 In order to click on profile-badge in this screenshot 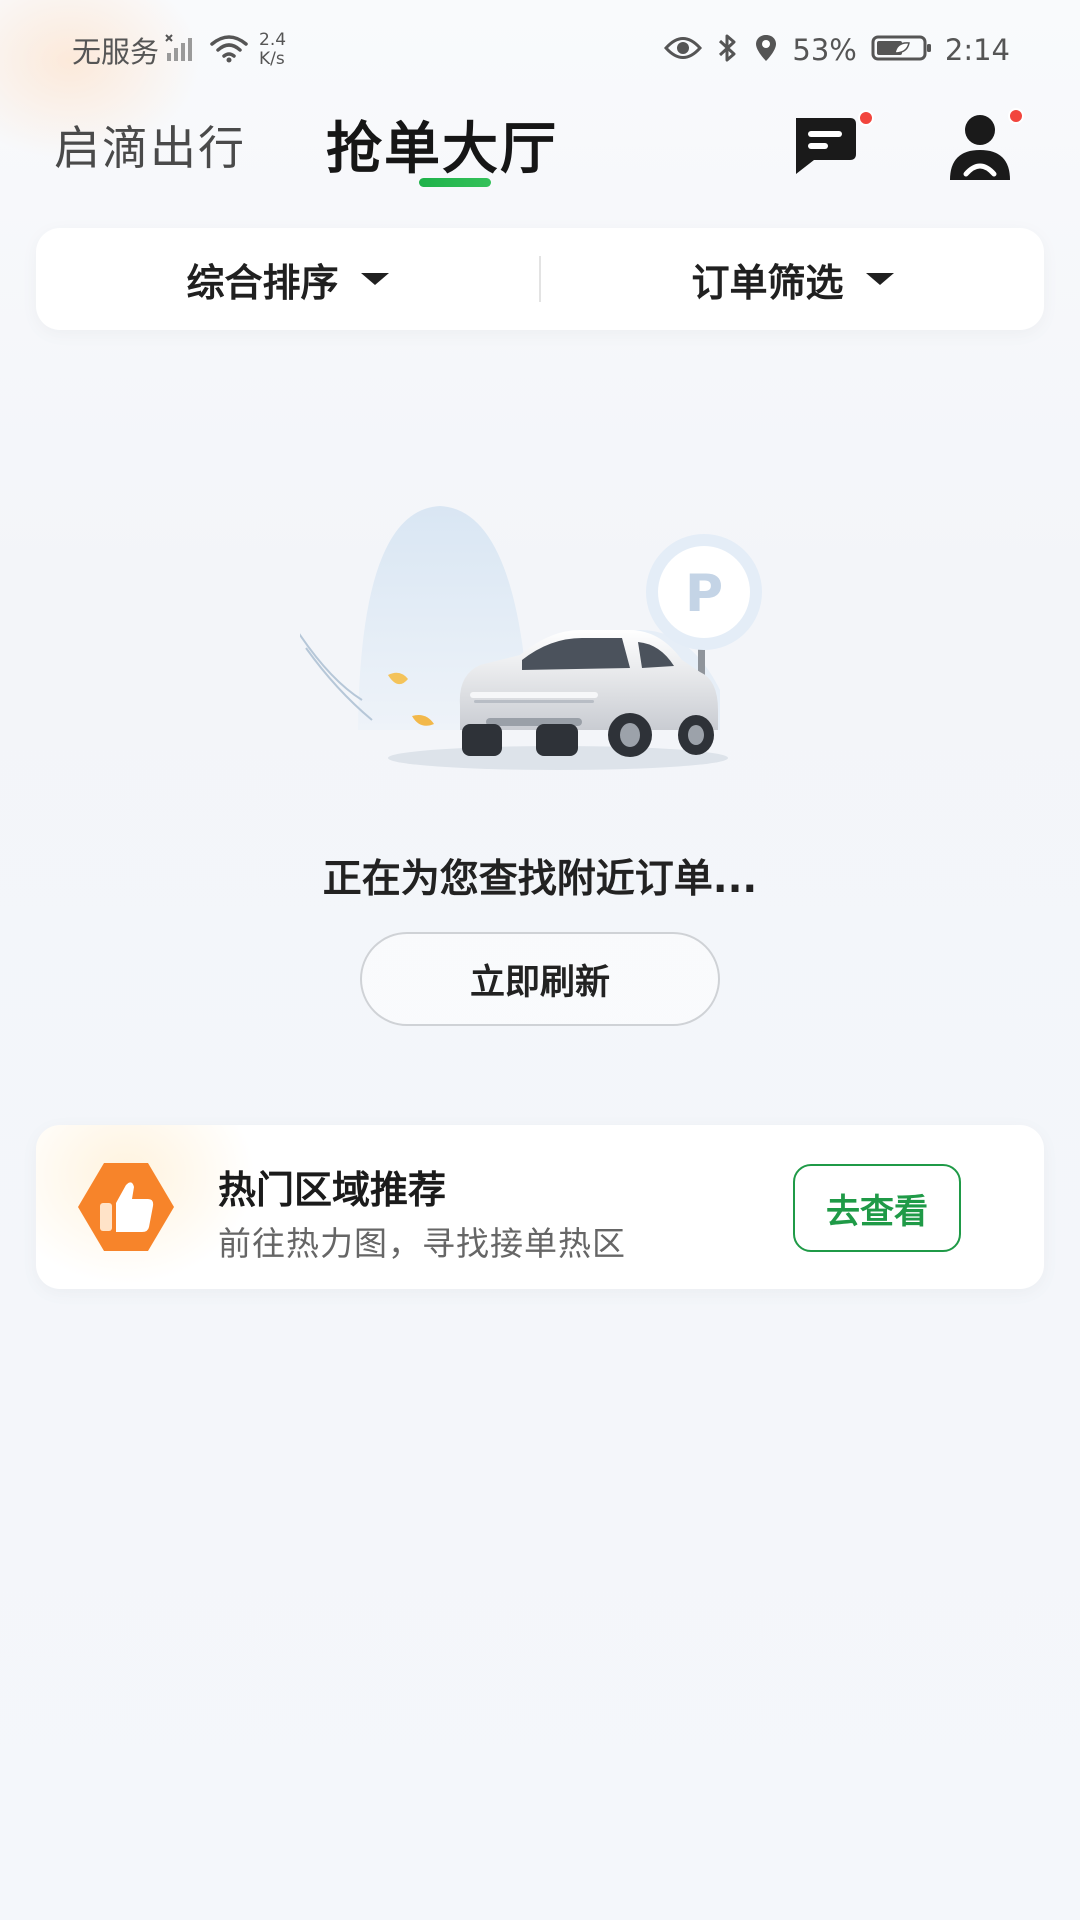, I will do `click(1016, 116)`.